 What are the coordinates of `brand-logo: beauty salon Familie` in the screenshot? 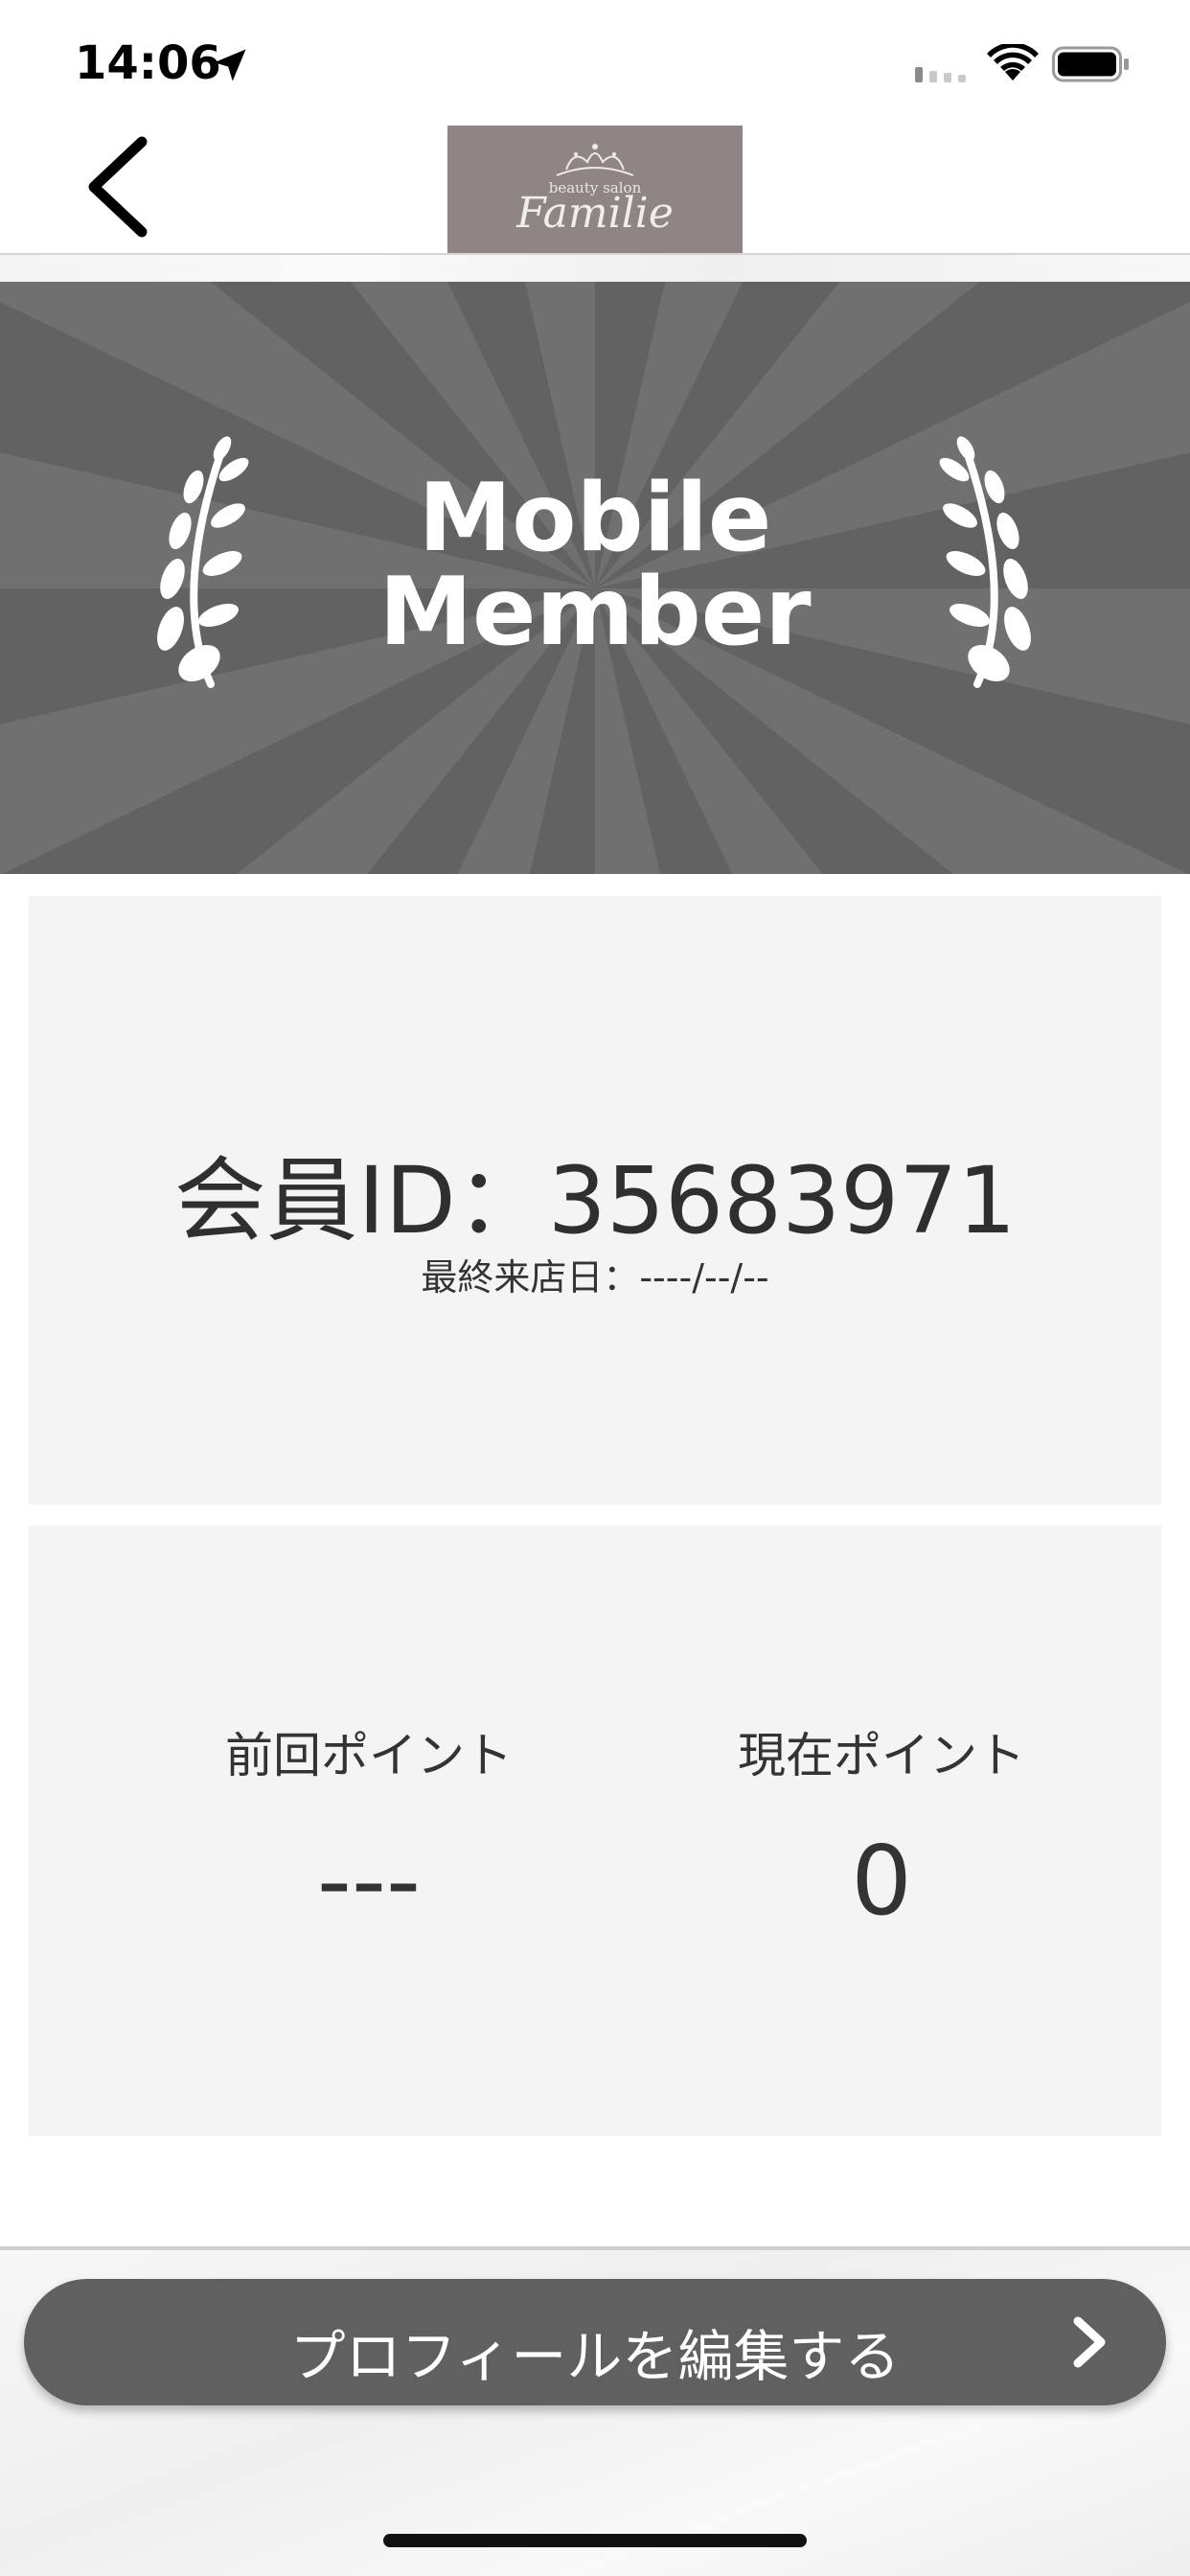 It's located at (595, 189).